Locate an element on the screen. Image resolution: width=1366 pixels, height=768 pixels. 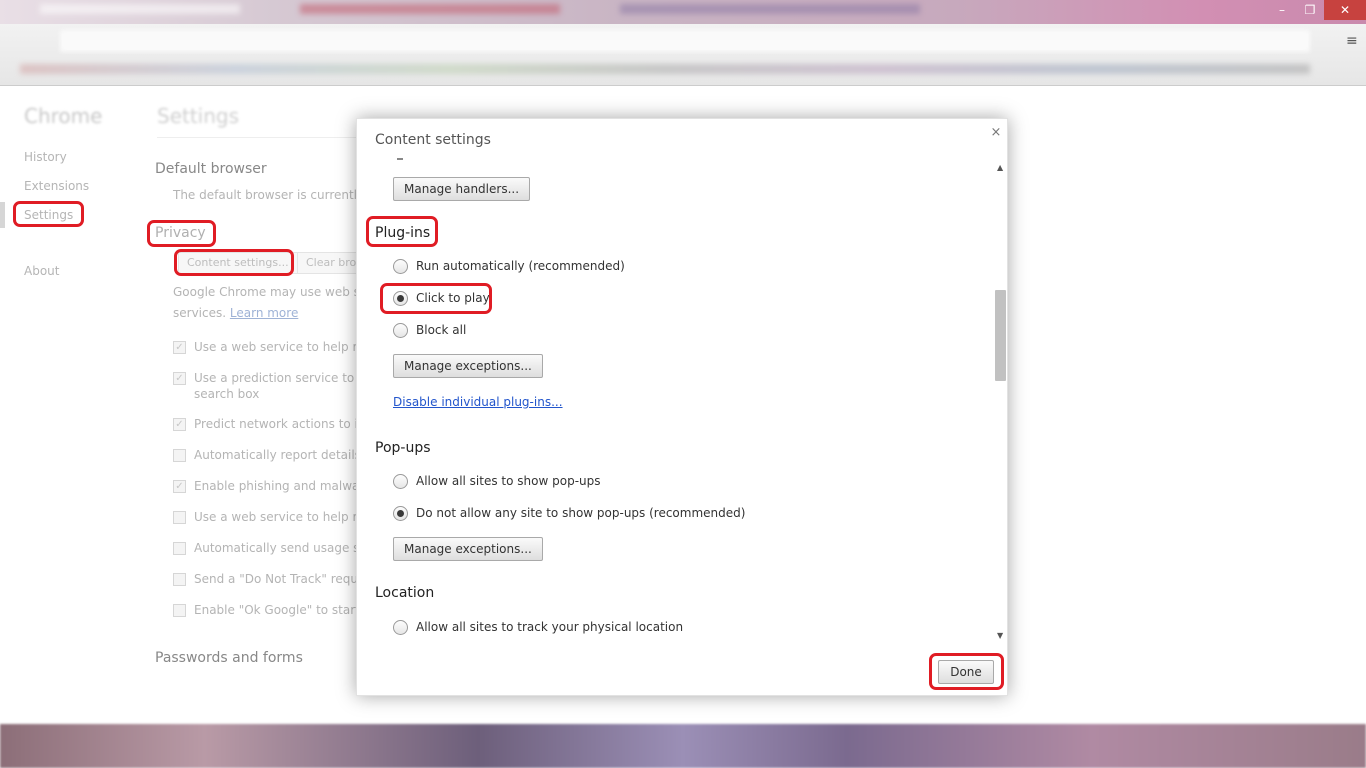
sidebar-item-extensions: Extensions is located at coordinates (56, 186).